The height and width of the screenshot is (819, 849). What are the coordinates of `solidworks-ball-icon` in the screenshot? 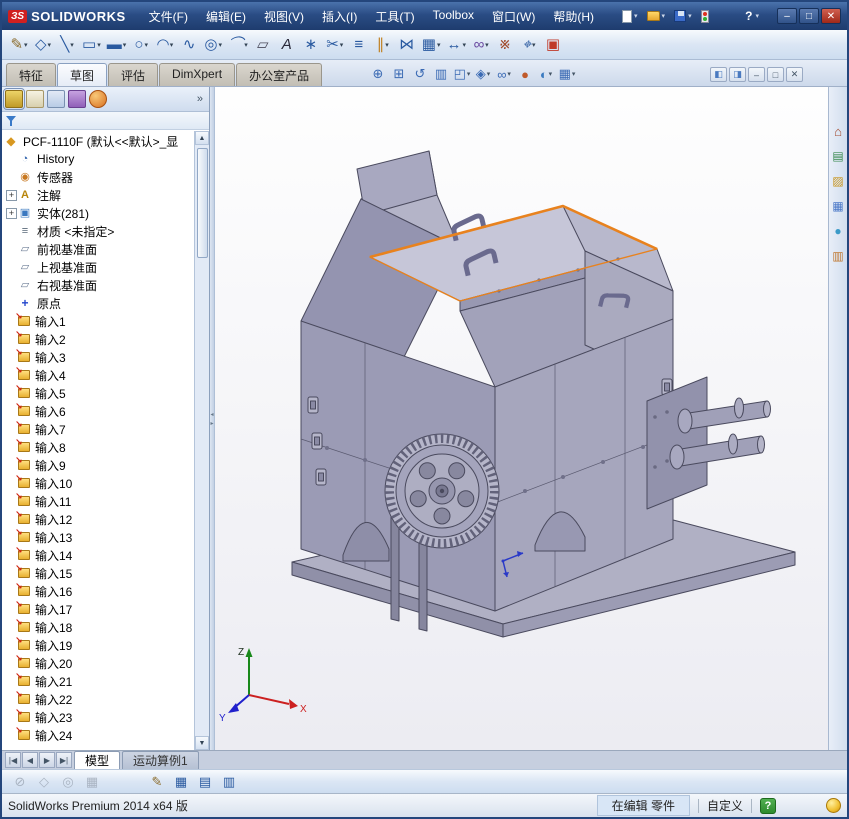 It's located at (833, 805).